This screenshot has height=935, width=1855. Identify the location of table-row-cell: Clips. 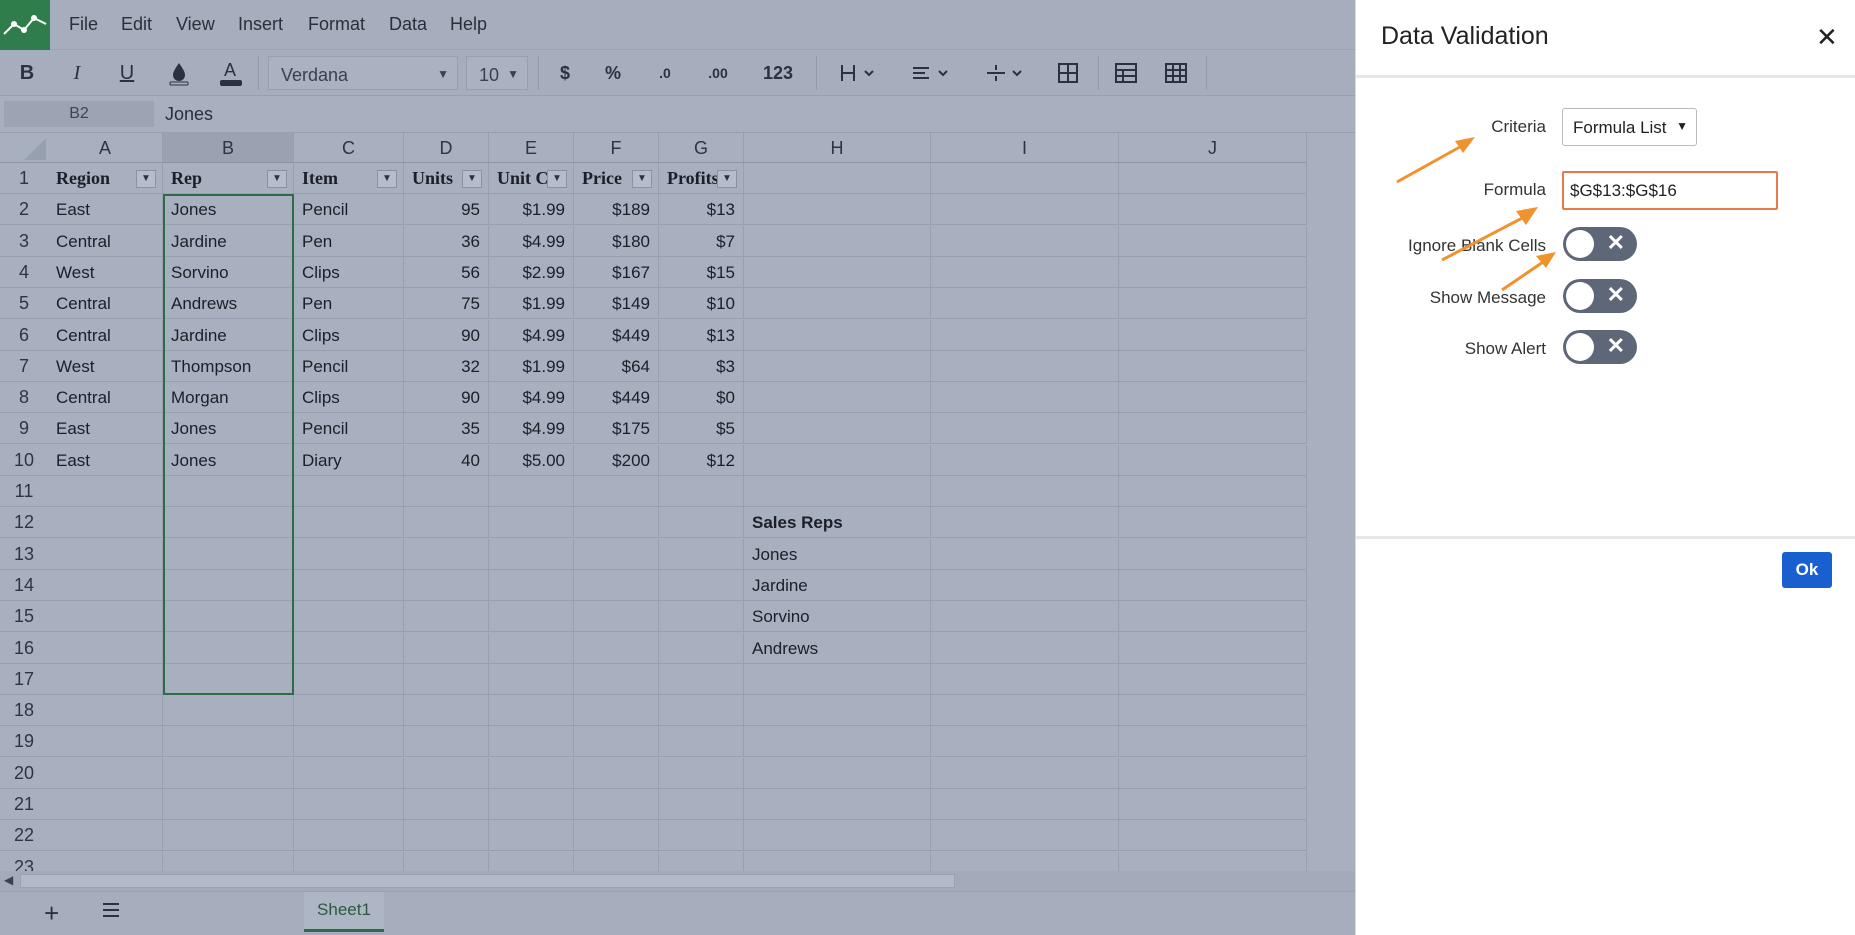
(349, 398).